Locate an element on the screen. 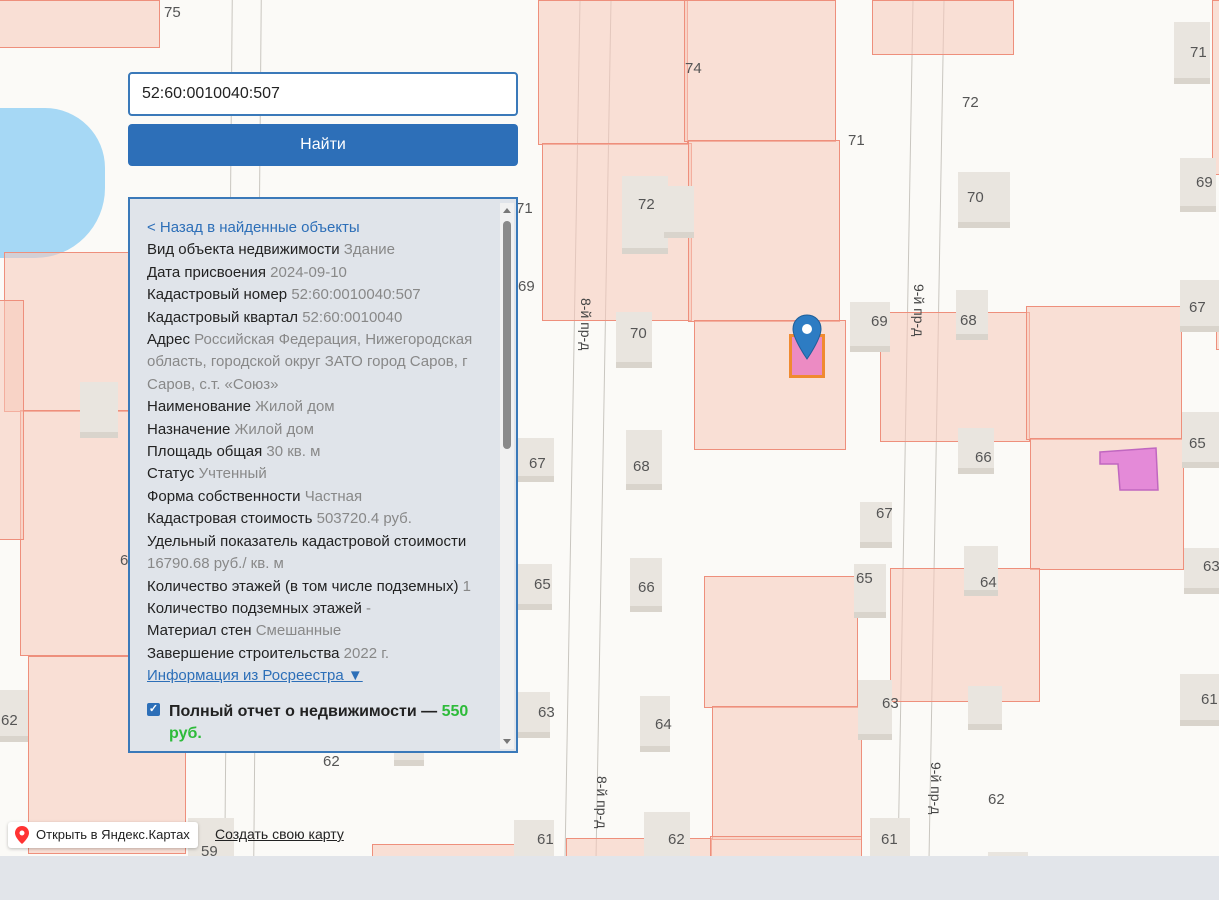 The height and width of the screenshot is (900, 1219). field-label: Площадь общая is located at coordinates (205, 452).